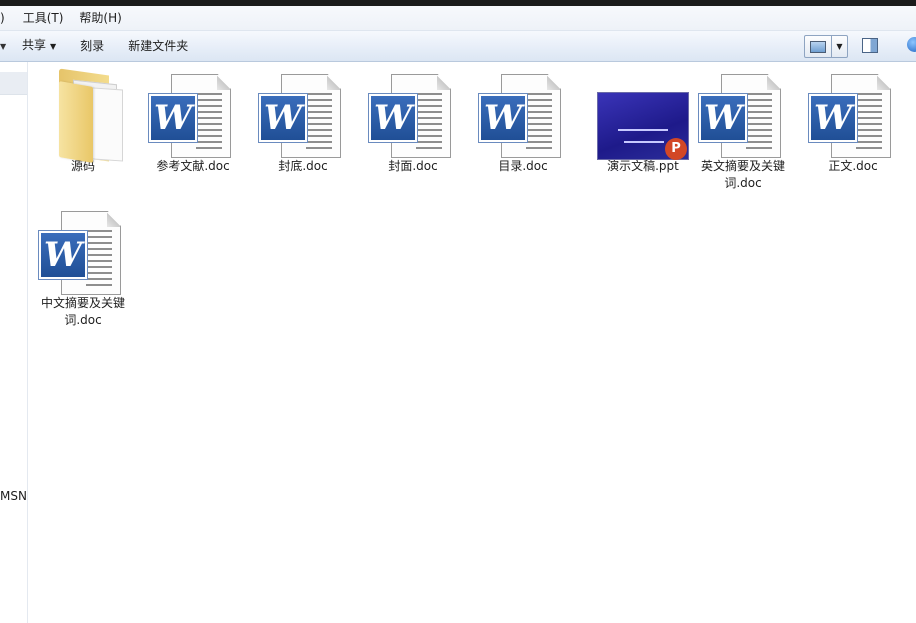 The height and width of the screenshot is (623, 916). Describe the element at coordinates (43, 18) in the screenshot. I see `menu-item-tools: 工具(T)` at that location.